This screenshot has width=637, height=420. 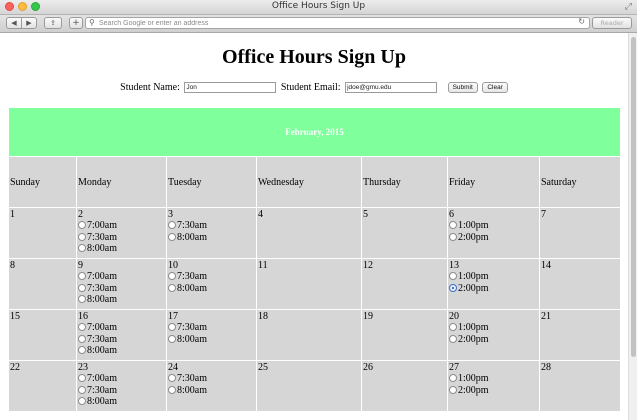 I want to click on forward-button: ▶, so click(x=29, y=23).